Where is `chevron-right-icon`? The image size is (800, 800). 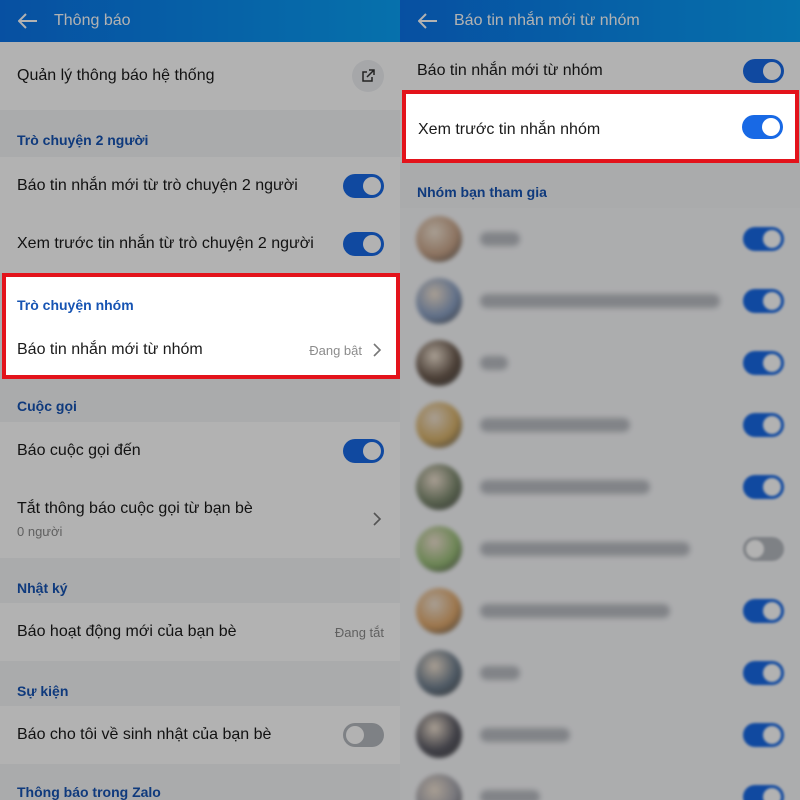 chevron-right-icon is located at coordinates (377, 350).